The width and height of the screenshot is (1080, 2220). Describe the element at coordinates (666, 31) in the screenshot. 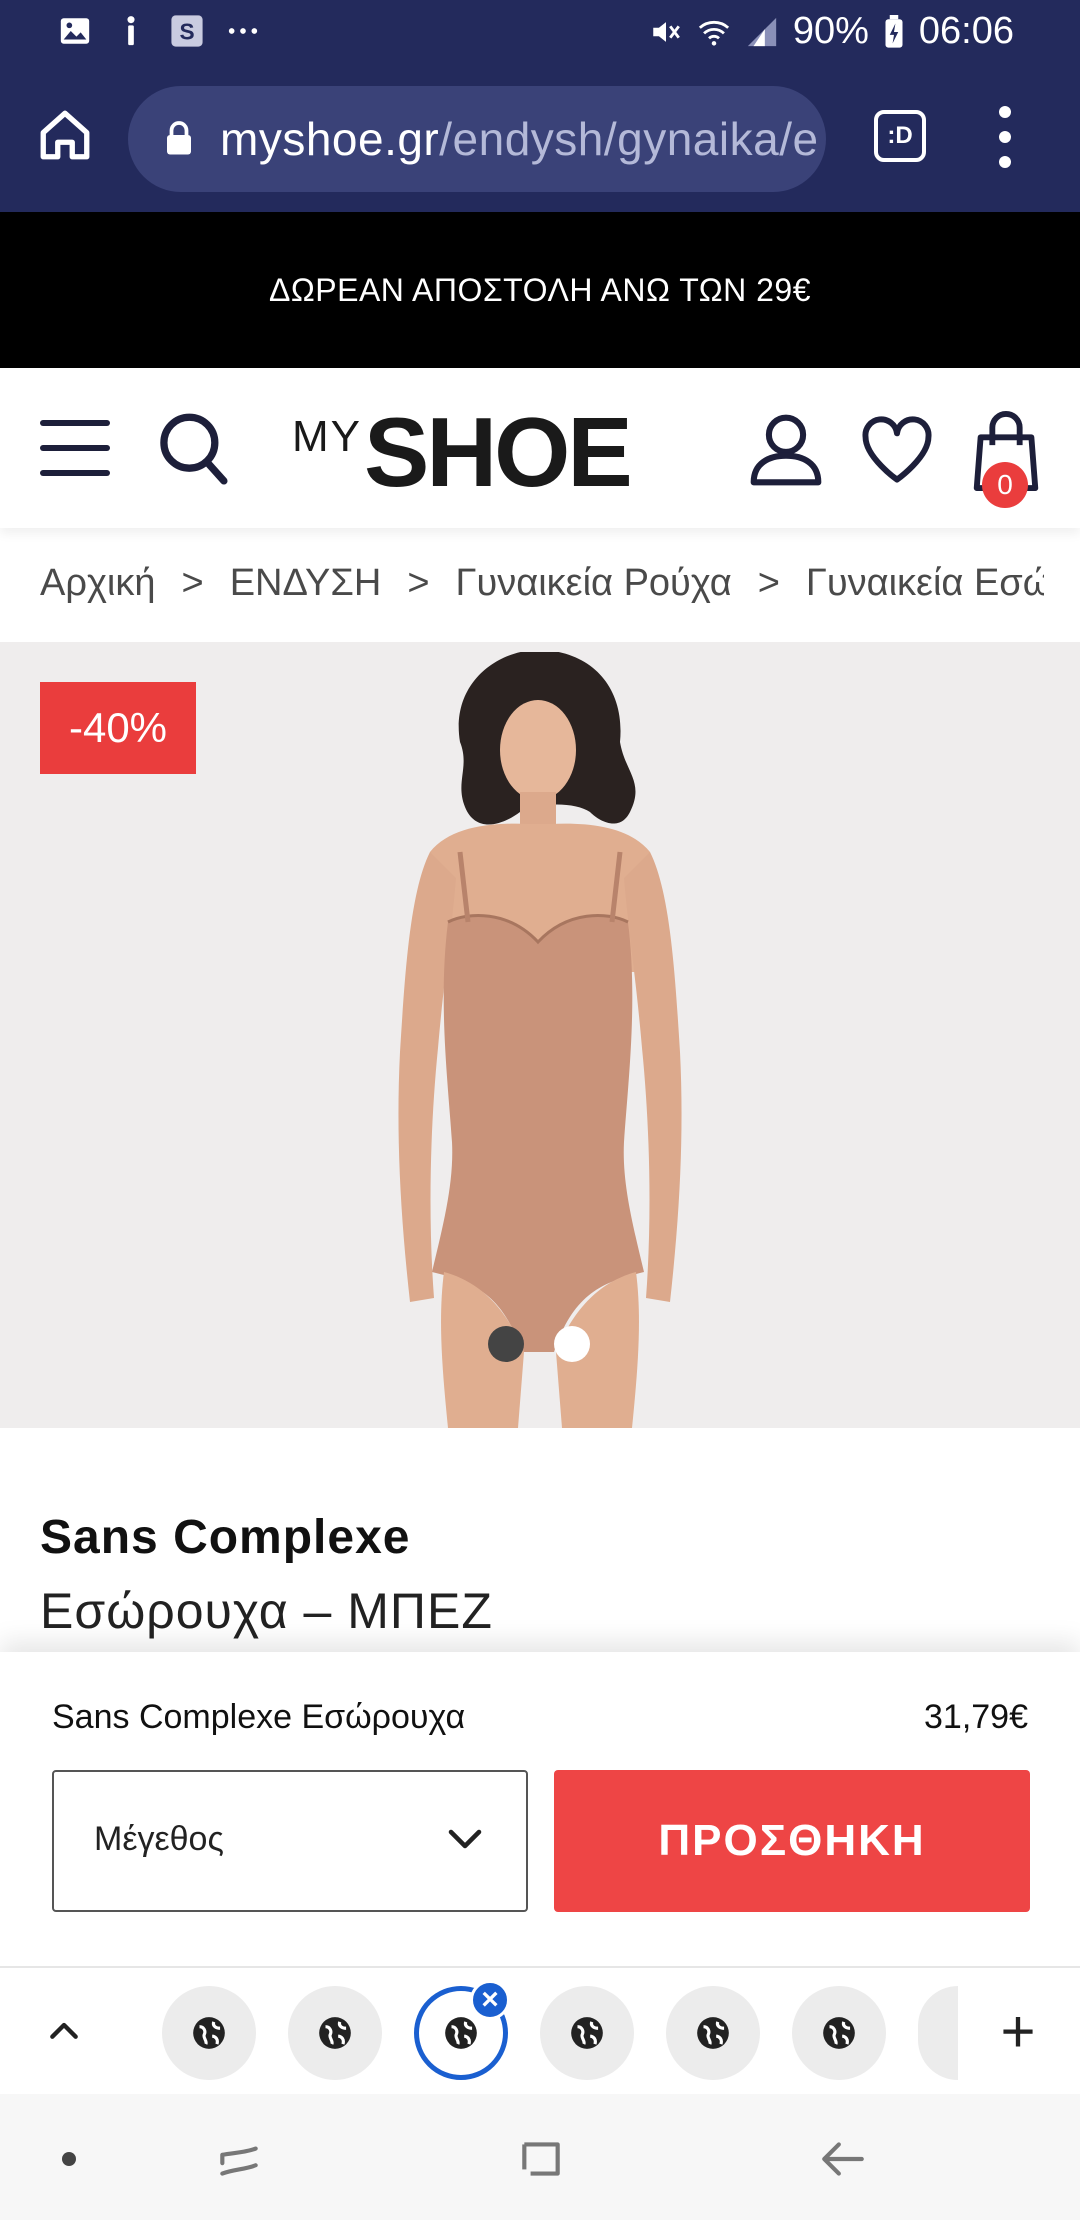

I see `mute-icon` at that location.